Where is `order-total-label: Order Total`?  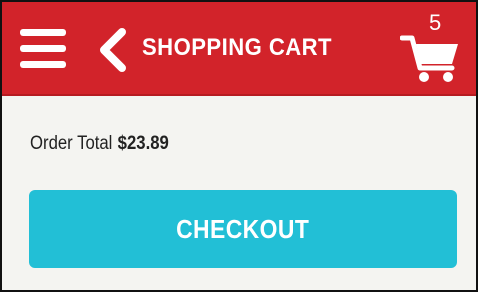
order-total-label: Order Total is located at coordinates (71, 143).